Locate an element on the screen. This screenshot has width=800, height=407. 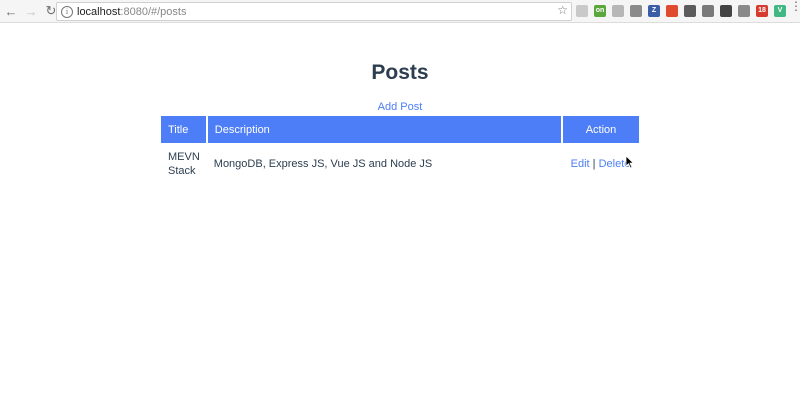
extensions-bar: on Z 18 V is located at coordinates (684, 11).